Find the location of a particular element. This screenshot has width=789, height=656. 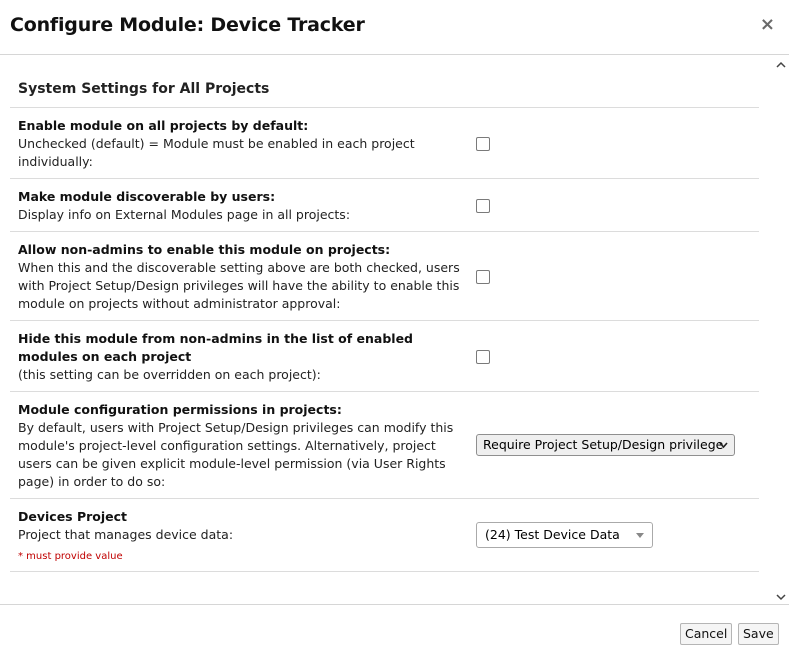

devices-project-select: (24) Test Device Data is located at coordinates (564, 535).